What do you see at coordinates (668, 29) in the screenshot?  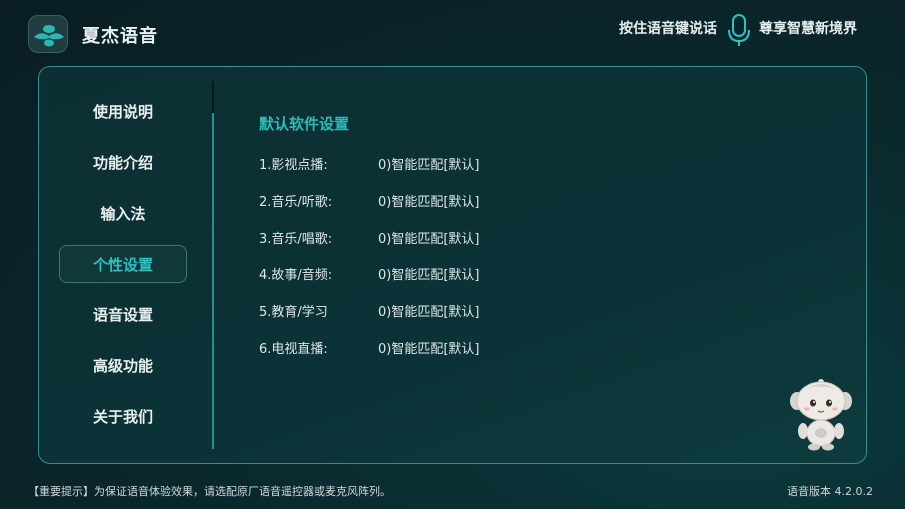 I see `voice-hint: 按住语音键说话` at bounding box center [668, 29].